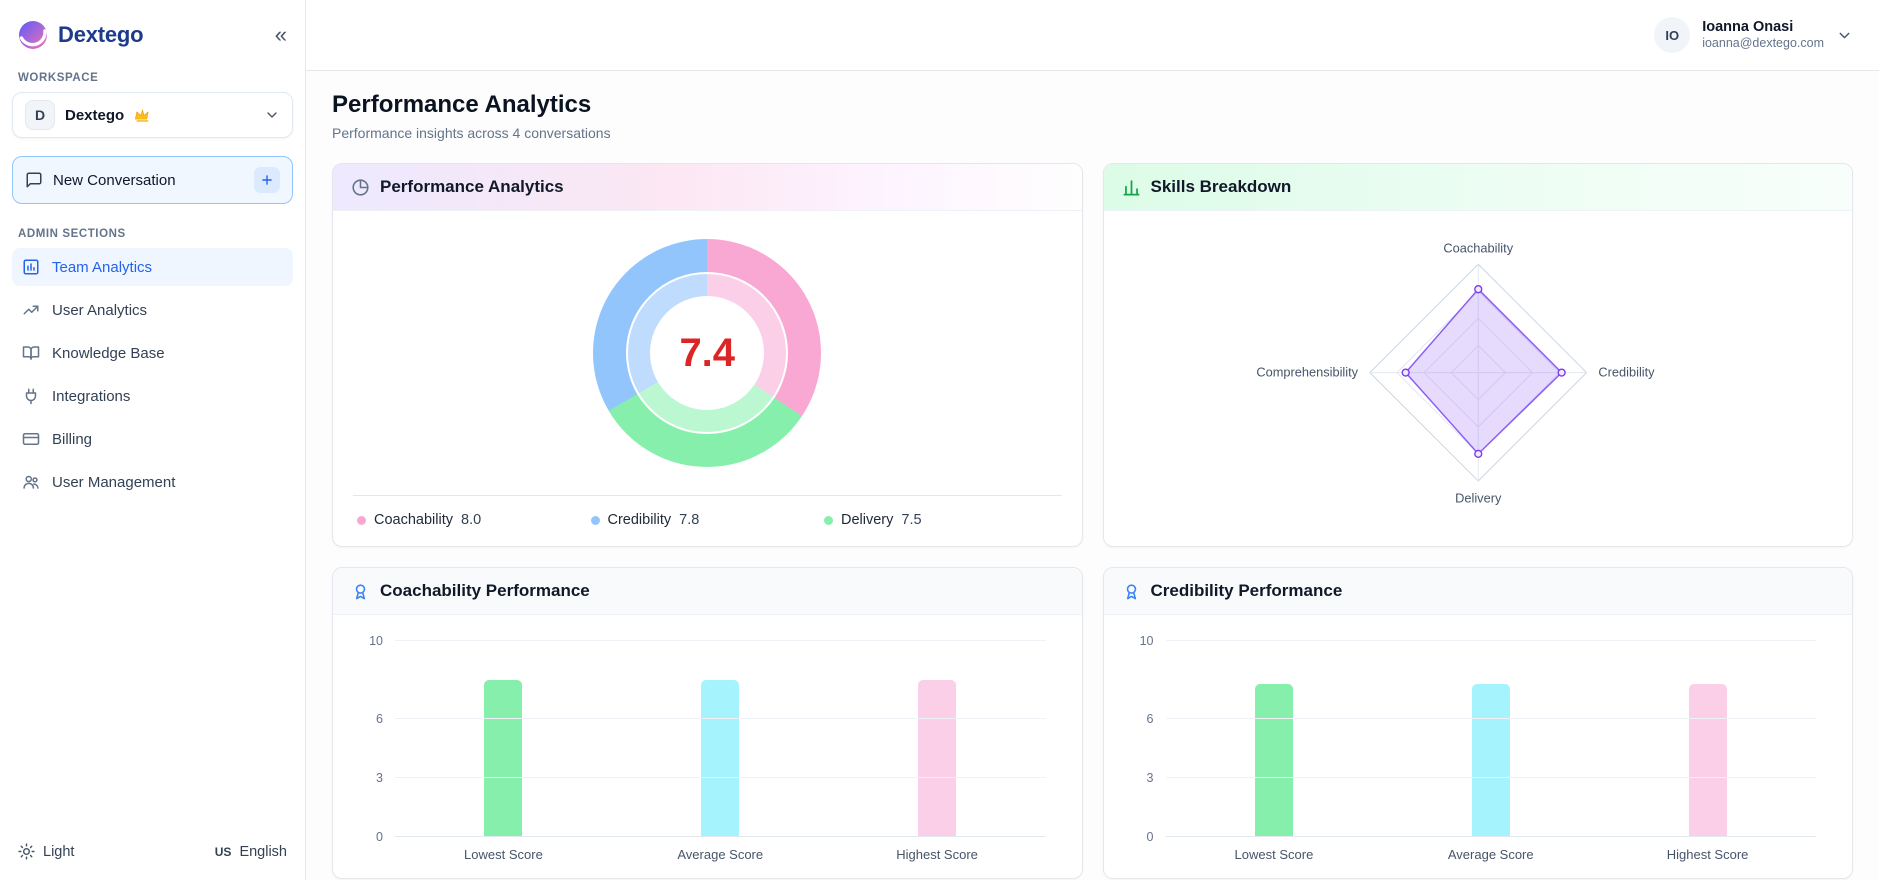 Image resolution: width=1879 pixels, height=880 pixels. What do you see at coordinates (142, 115) in the screenshot?
I see `crown-icon` at bounding box center [142, 115].